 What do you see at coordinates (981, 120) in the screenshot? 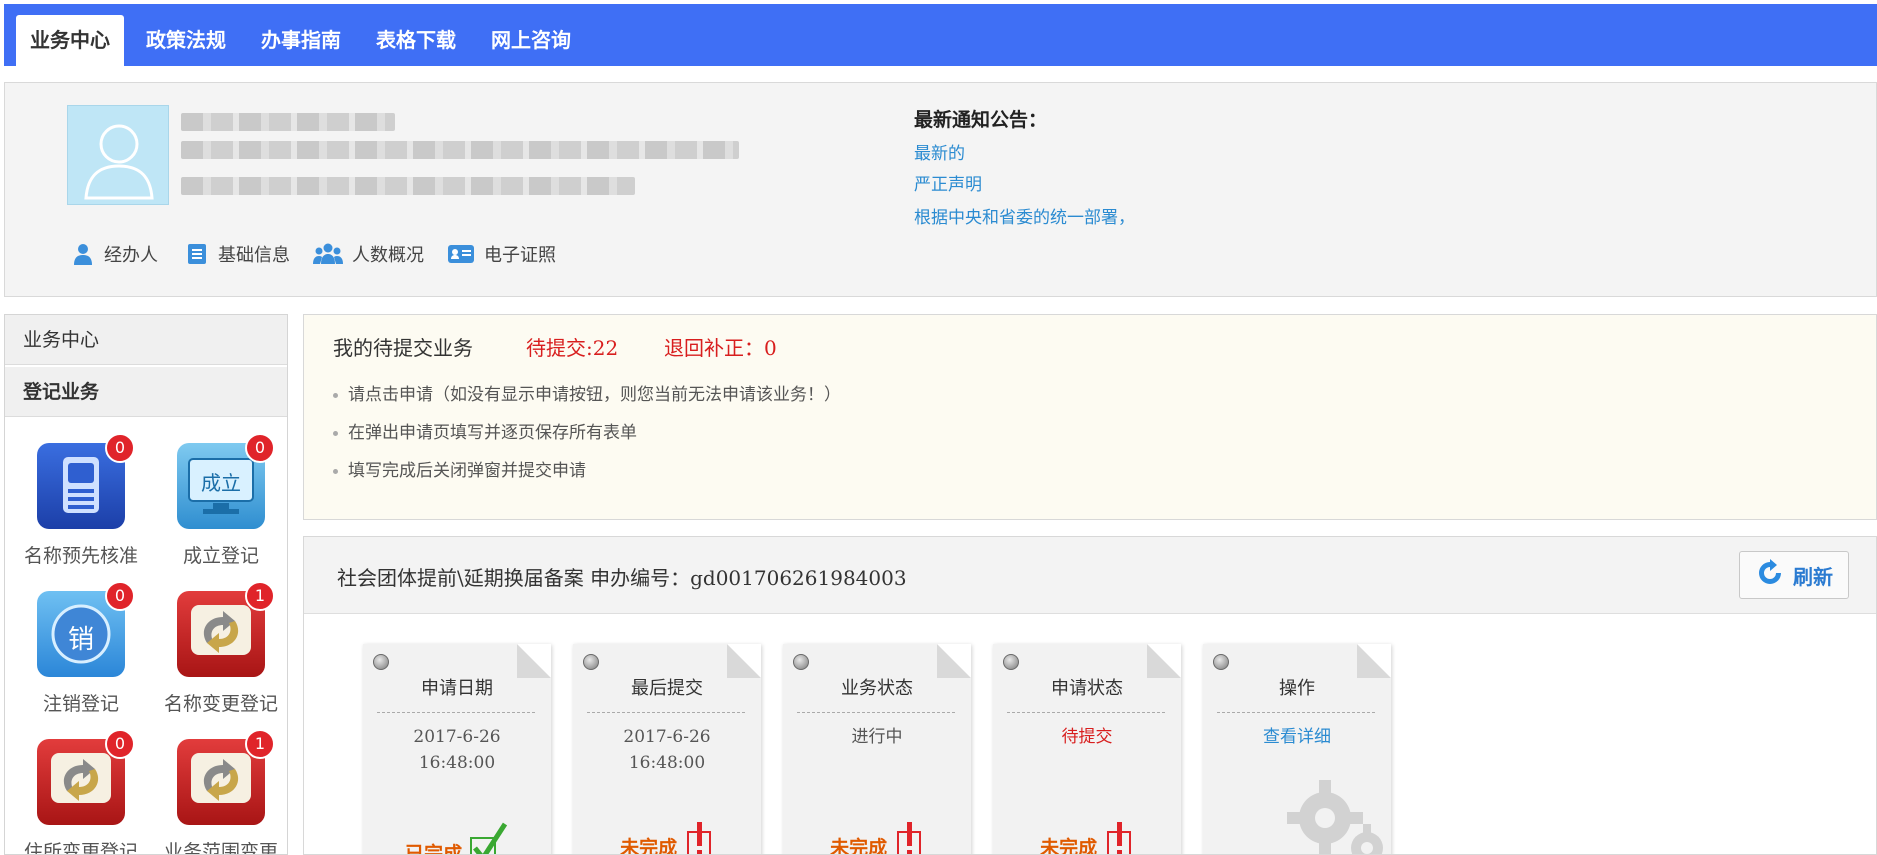
I see `notice-title: 最新通知公告：` at bounding box center [981, 120].